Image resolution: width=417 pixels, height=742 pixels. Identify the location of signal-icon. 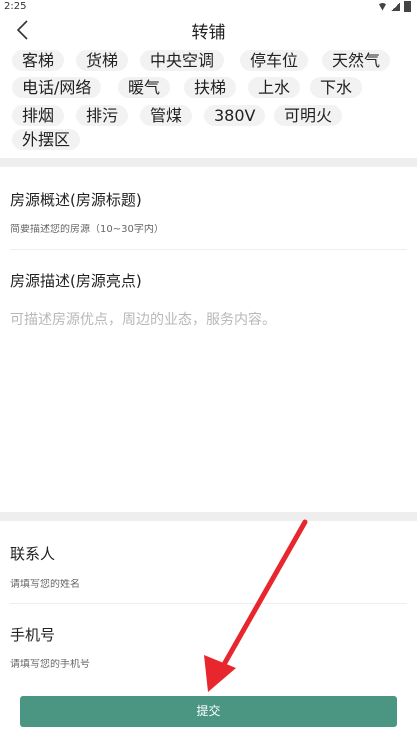
(395, 6).